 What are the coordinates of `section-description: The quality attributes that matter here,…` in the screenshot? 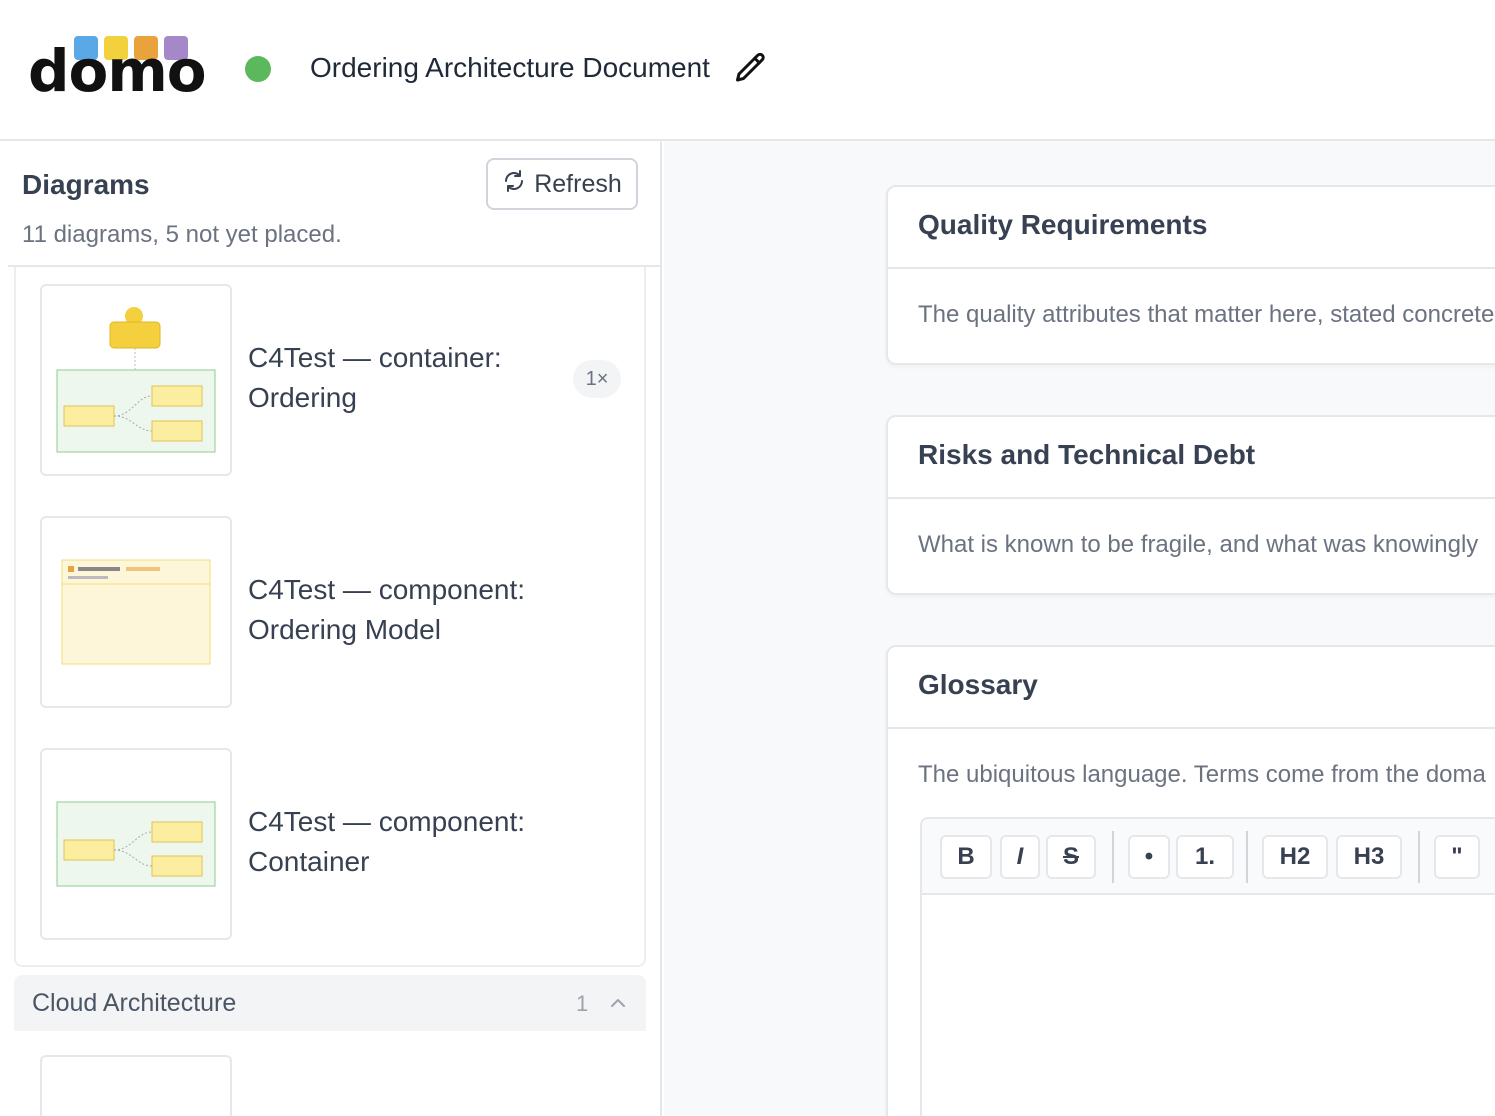 It's located at (1206, 314).